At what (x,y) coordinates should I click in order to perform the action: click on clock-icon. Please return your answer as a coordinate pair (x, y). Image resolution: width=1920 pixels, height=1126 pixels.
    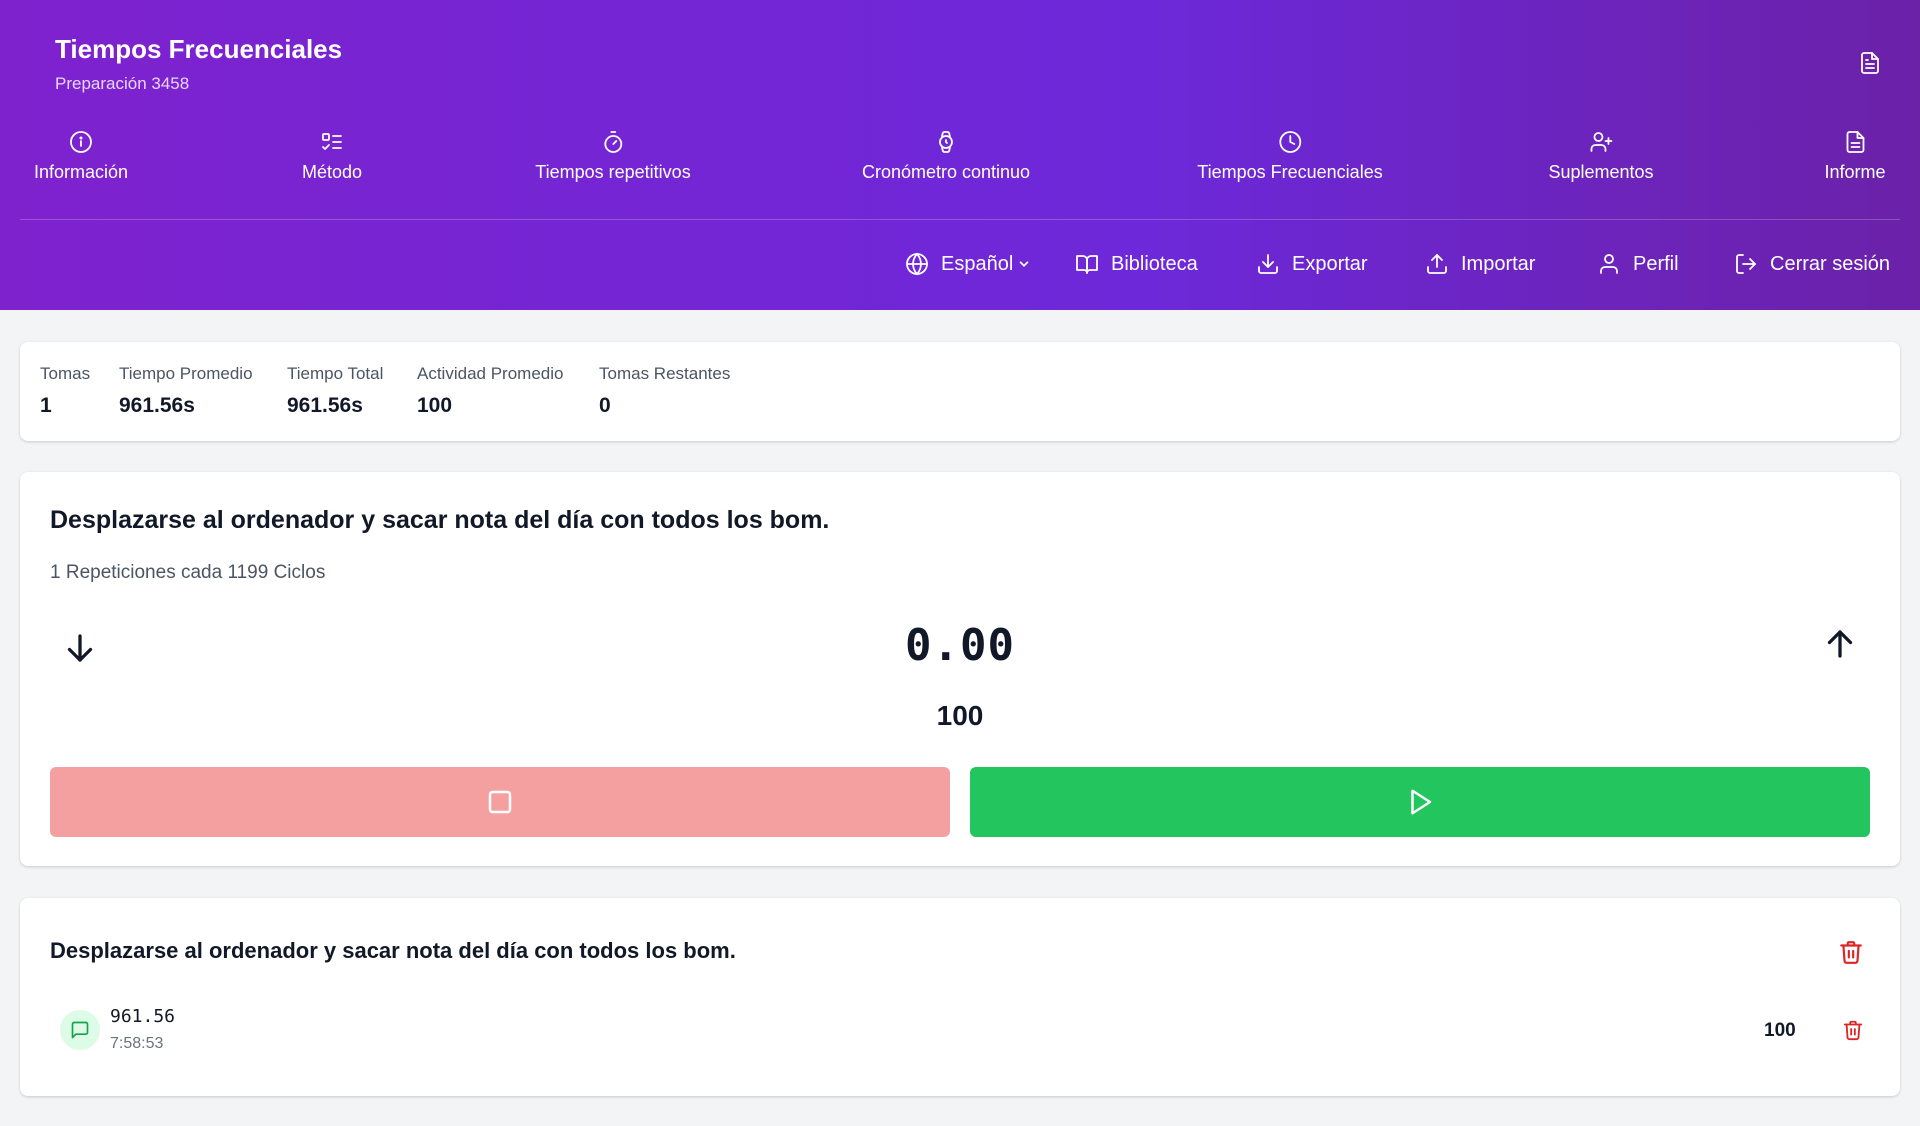
    Looking at the image, I should click on (1290, 142).